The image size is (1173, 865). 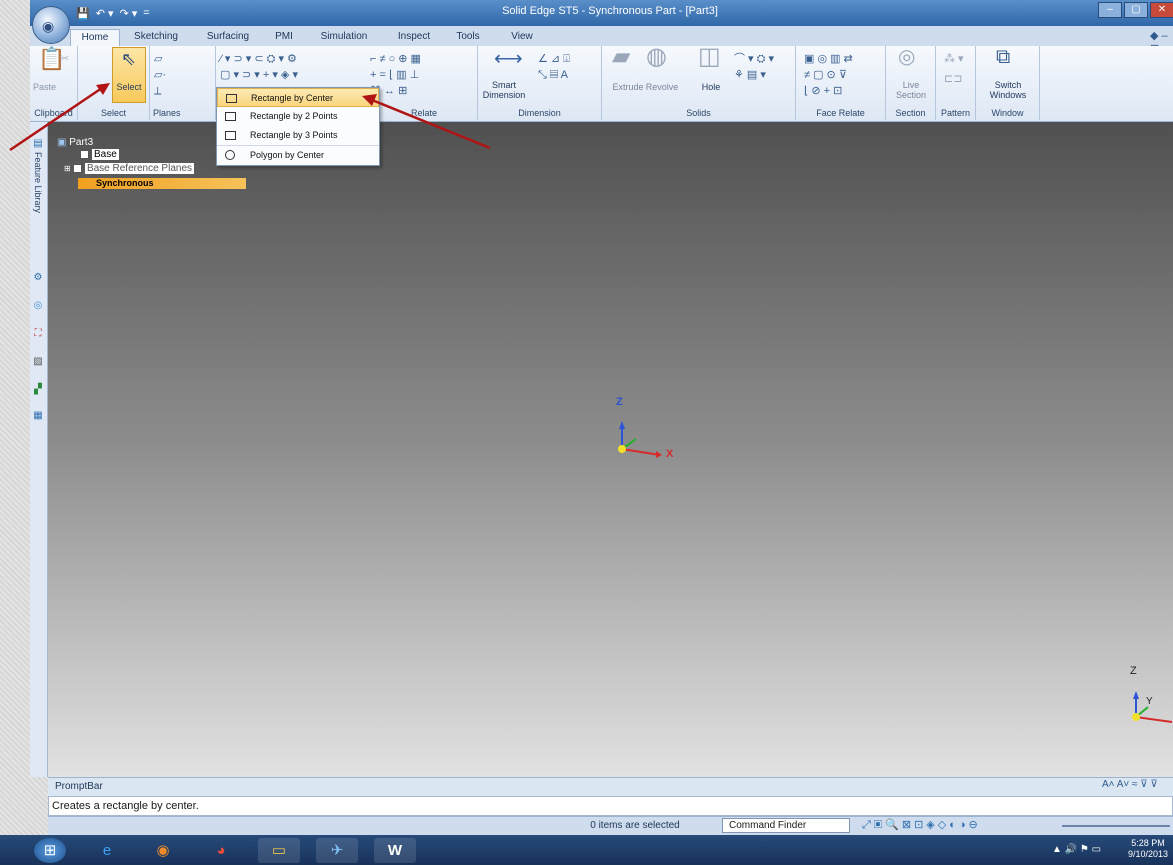 What do you see at coordinates (95, 37) in the screenshot?
I see `tab-home: Home` at bounding box center [95, 37].